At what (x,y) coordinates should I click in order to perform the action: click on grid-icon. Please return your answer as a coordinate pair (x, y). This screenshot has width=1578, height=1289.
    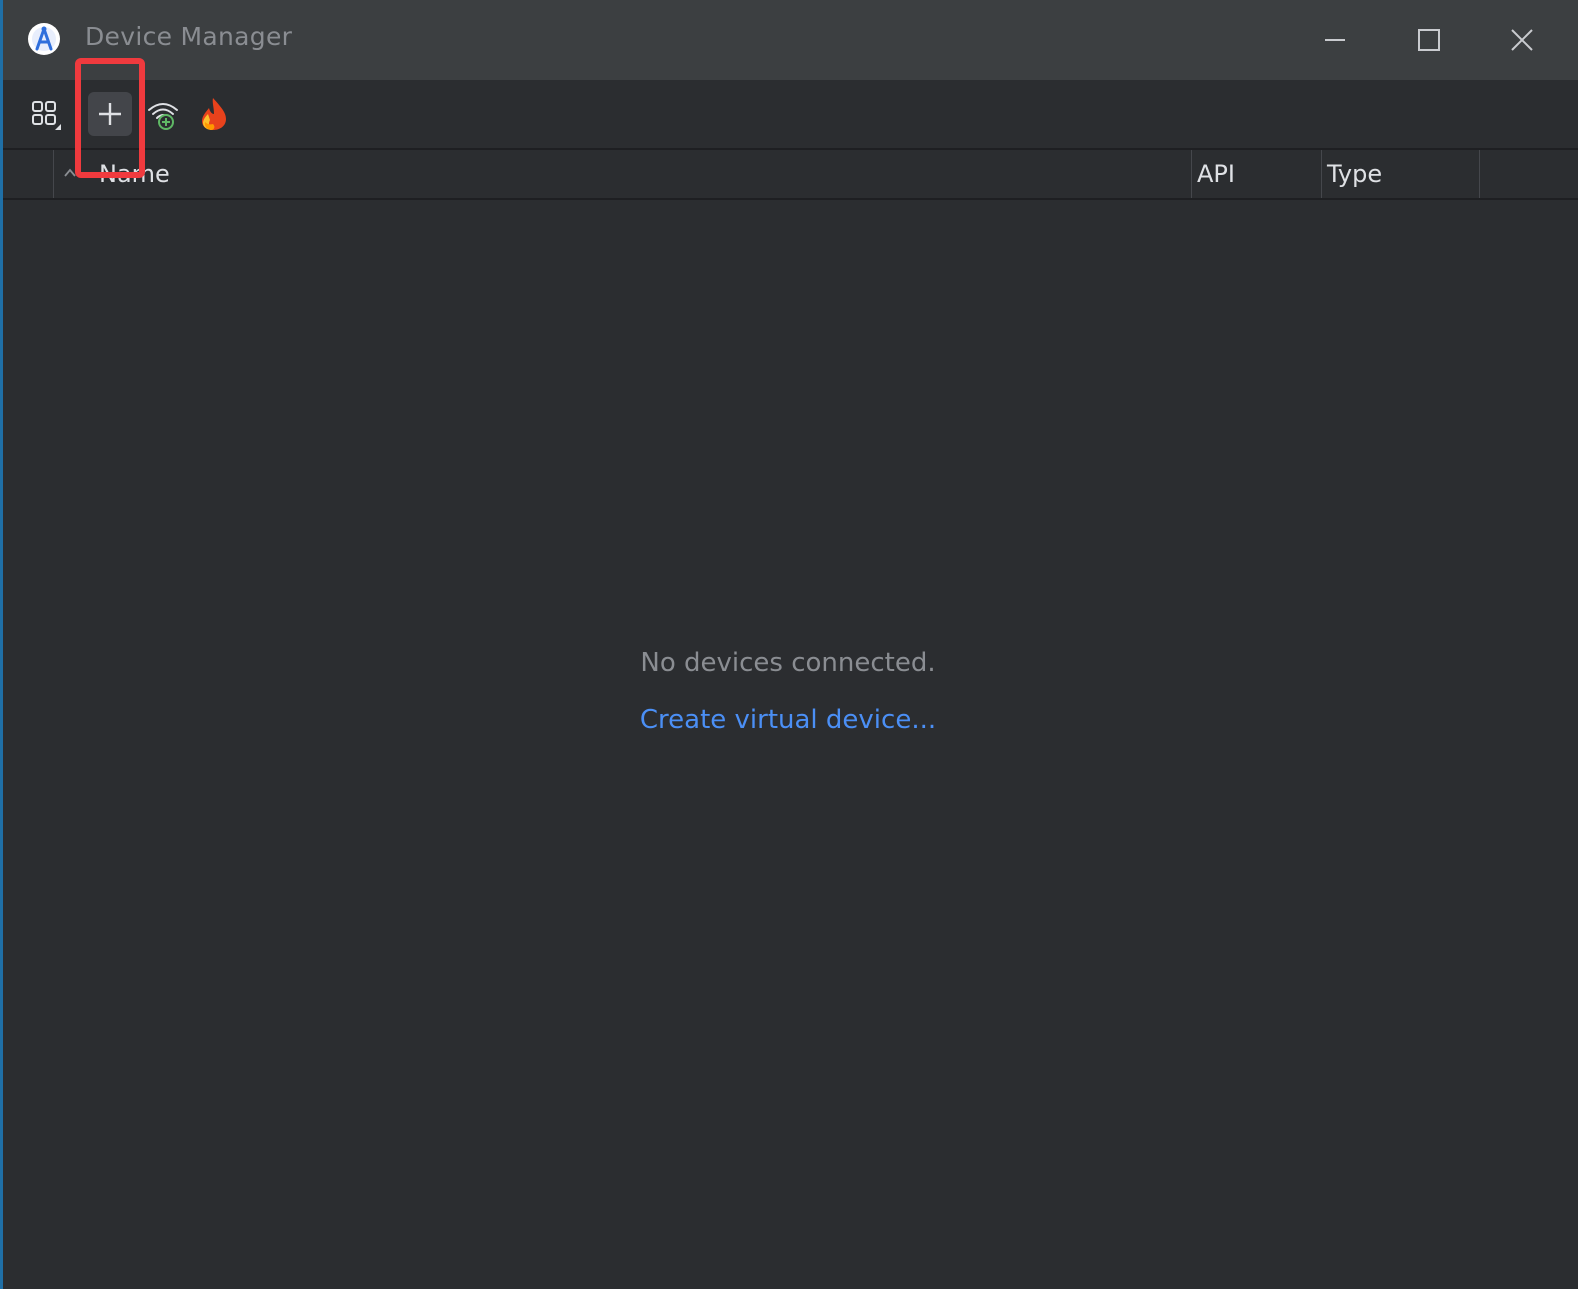
    Looking at the image, I should click on (46, 115).